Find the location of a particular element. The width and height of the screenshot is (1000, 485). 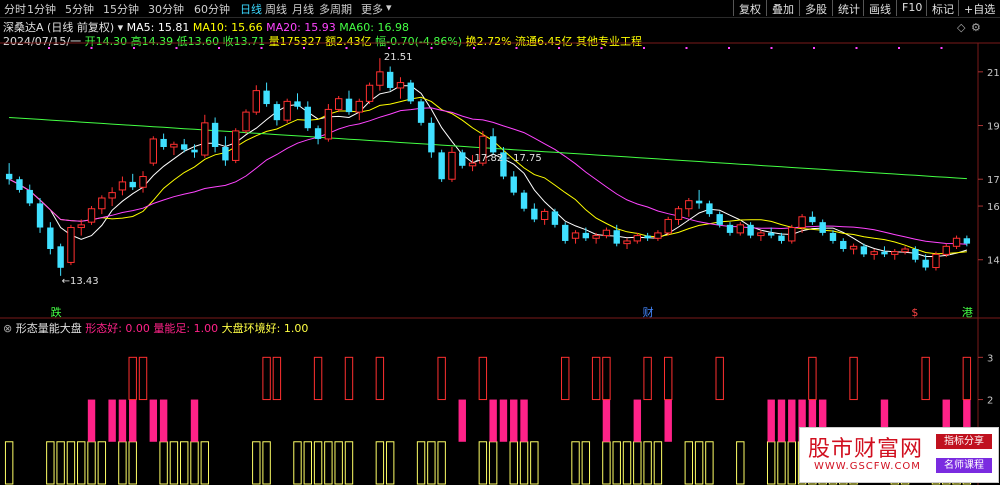

close-icon: ⊗ is located at coordinates (7, 328).